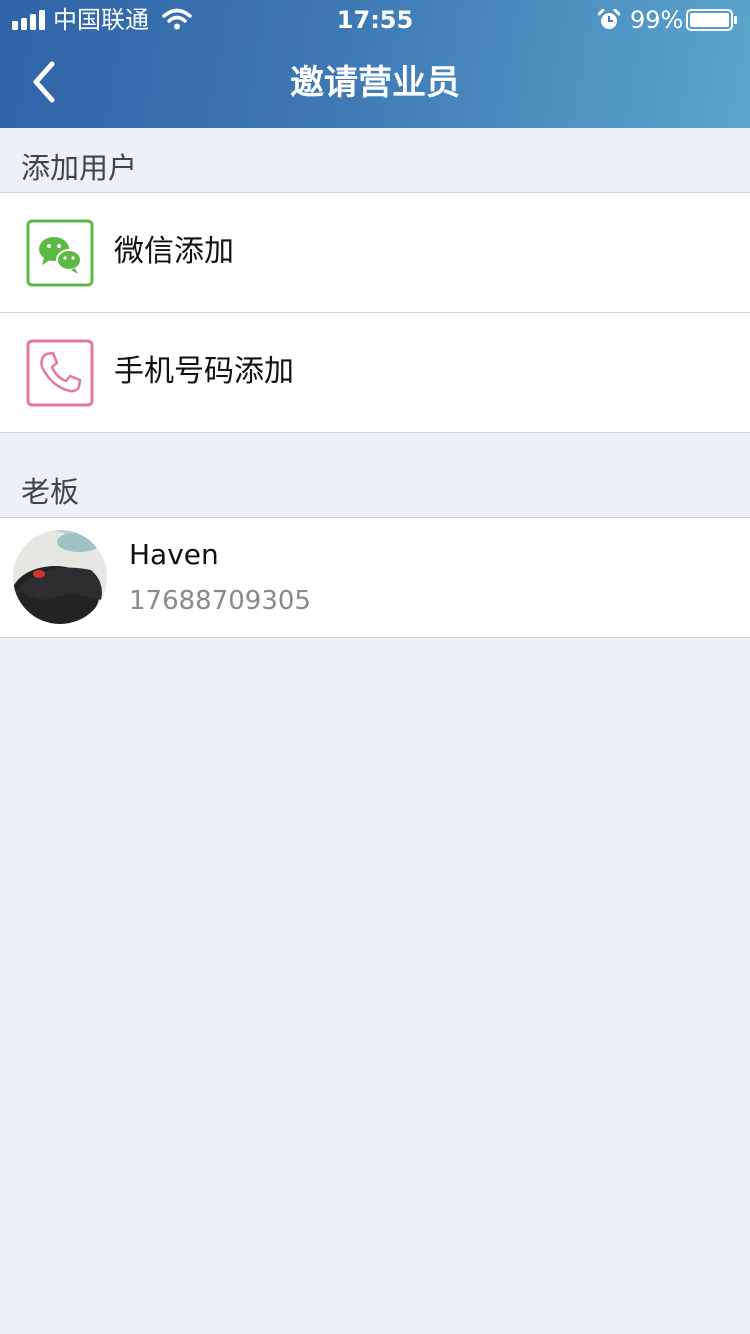 The width and height of the screenshot is (750, 1334). Describe the element at coordinates (711, 20) in the screenshot. I see `battery-icon` at that location.